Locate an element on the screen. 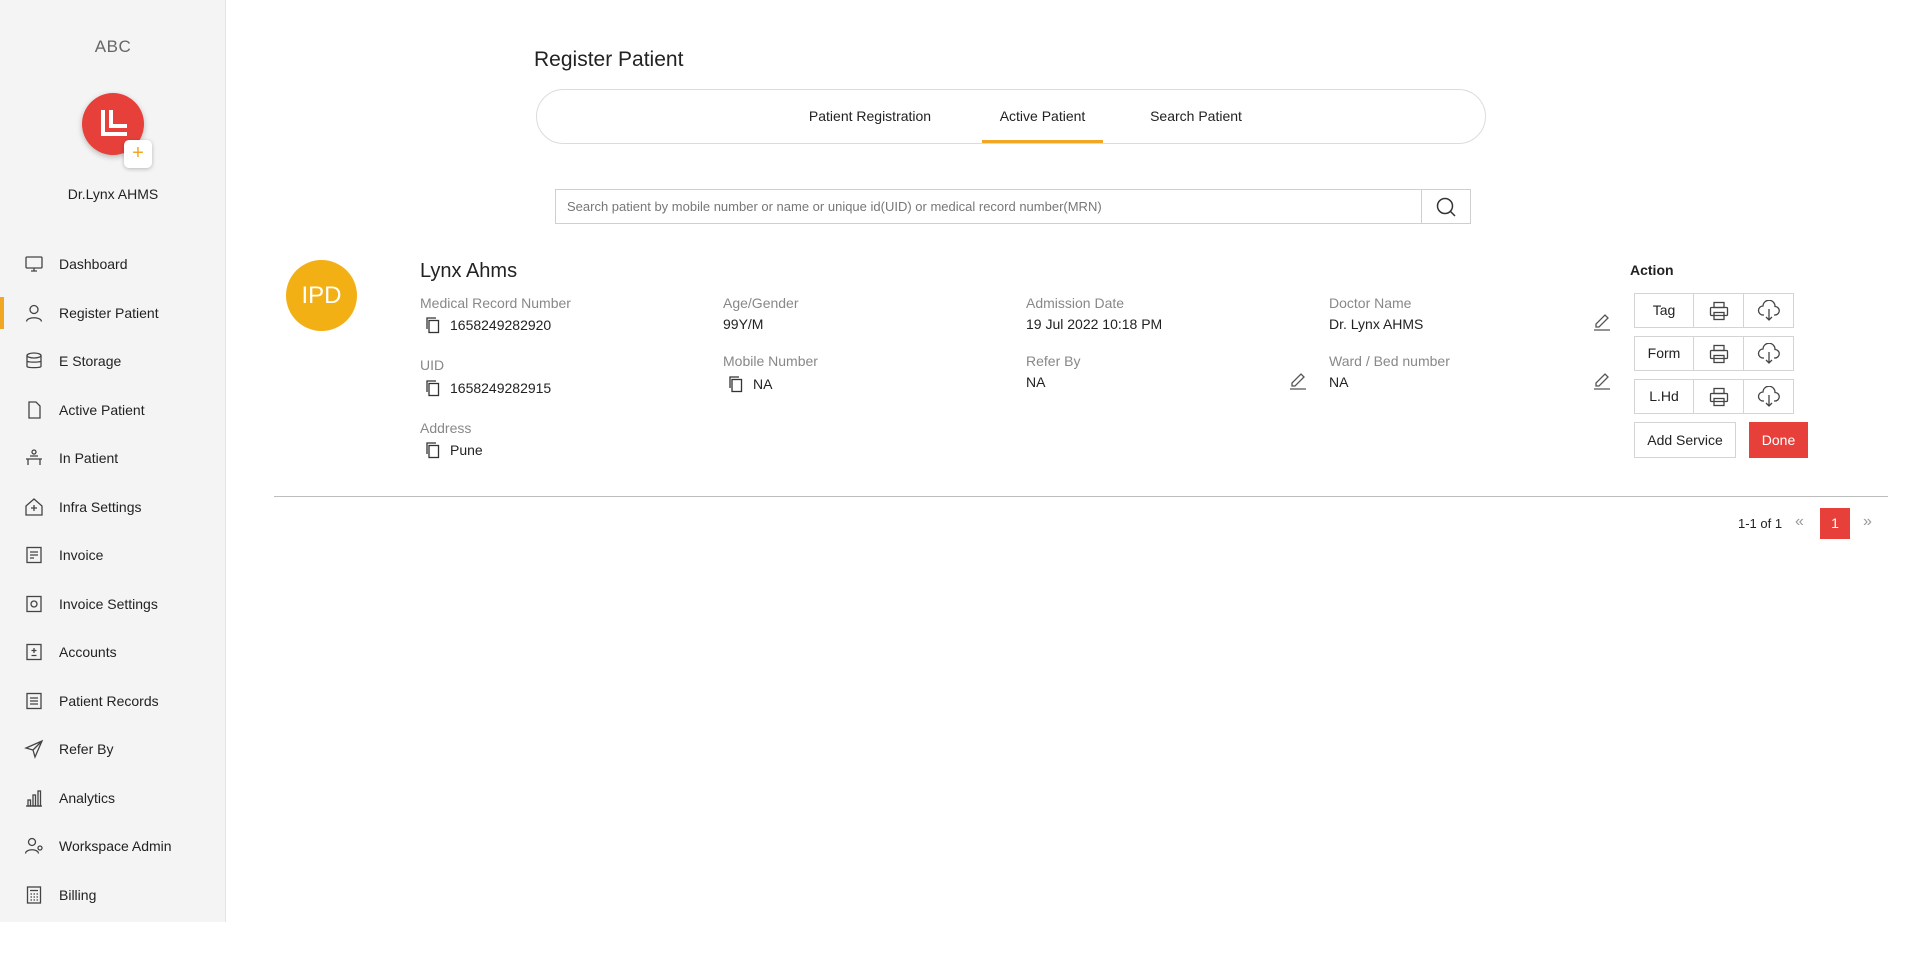 This screenshot has width=1920, height=974. search-input is located at coordinates (988, 206).